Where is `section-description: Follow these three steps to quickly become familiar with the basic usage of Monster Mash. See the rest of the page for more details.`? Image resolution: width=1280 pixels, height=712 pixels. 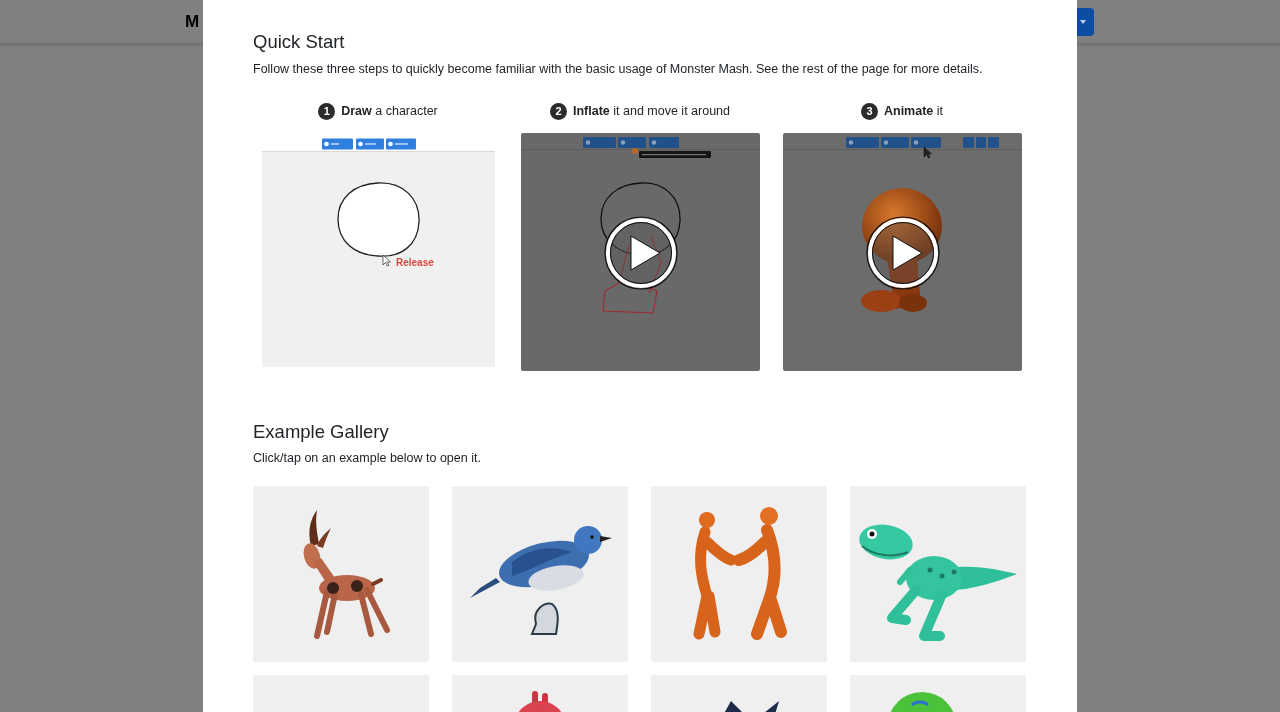
section-description: Follow these three steps to quickly become familiar with the basic usage of Monster Mash. See the rest of the page for more details. is located at coordinates (618, 69).